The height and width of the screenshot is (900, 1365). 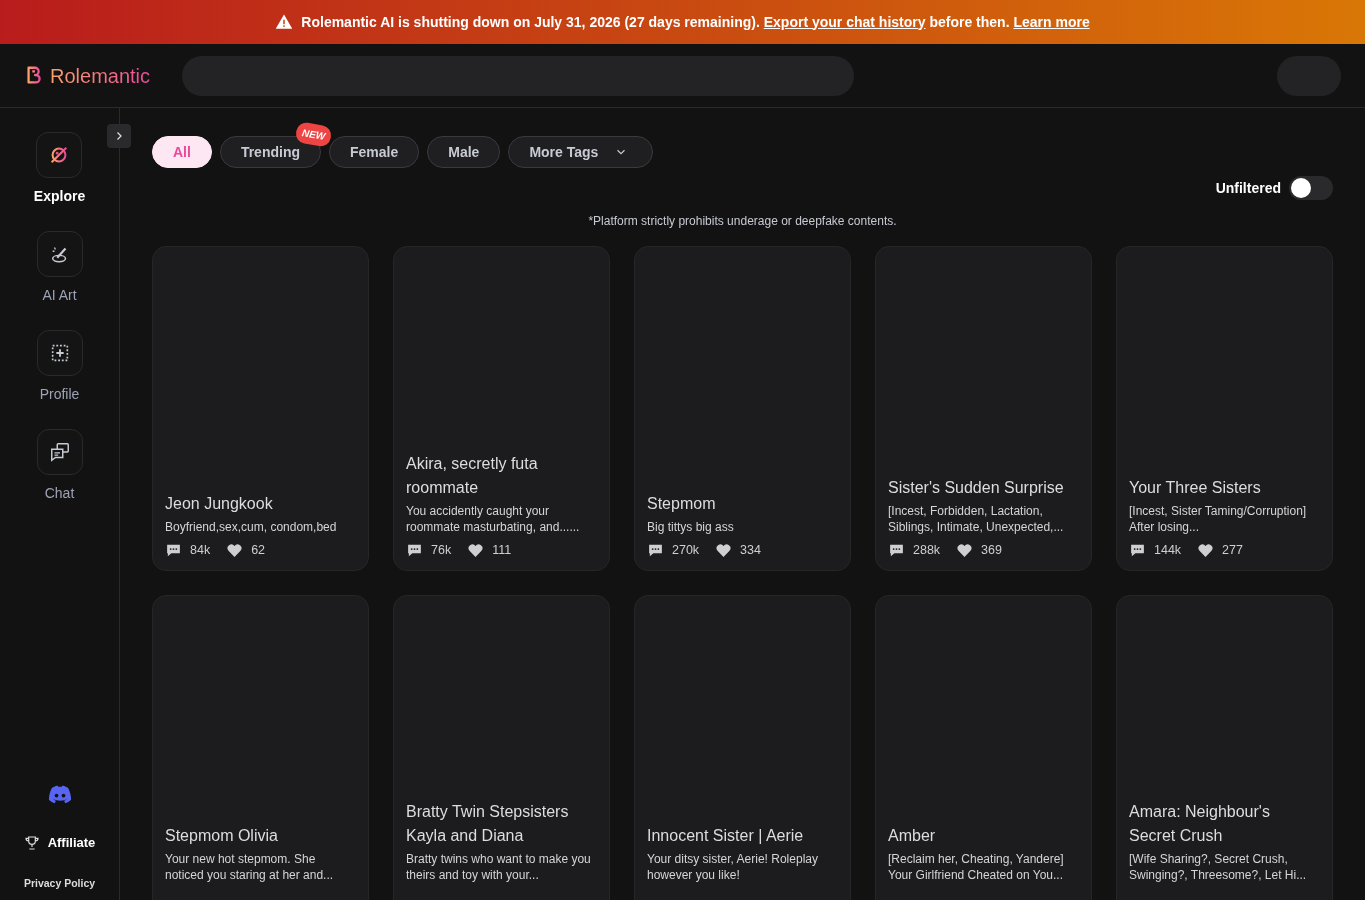 I want to click on chat-count: 76k, so click(x=441, y=551).